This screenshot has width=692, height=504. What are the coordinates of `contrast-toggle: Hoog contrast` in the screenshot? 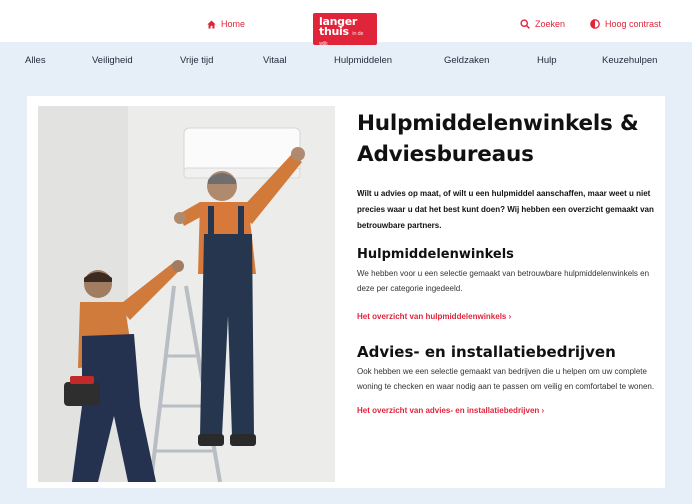 It's located at (625, 24).